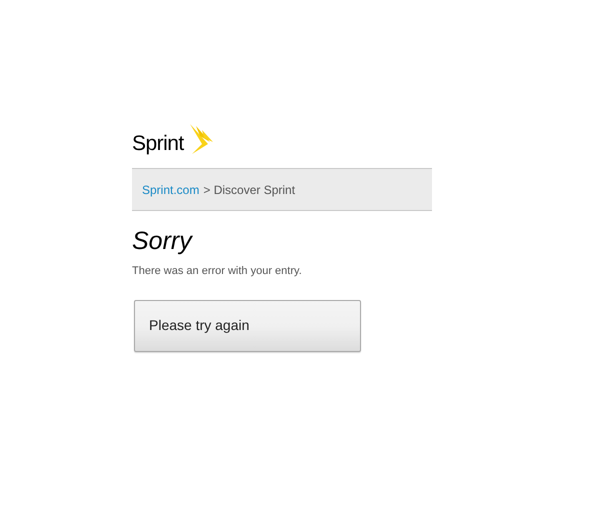 Image resolution: width=600 pixels, height=520 pixels. I want to click on page-heading: Sorry, so click(163, 241).